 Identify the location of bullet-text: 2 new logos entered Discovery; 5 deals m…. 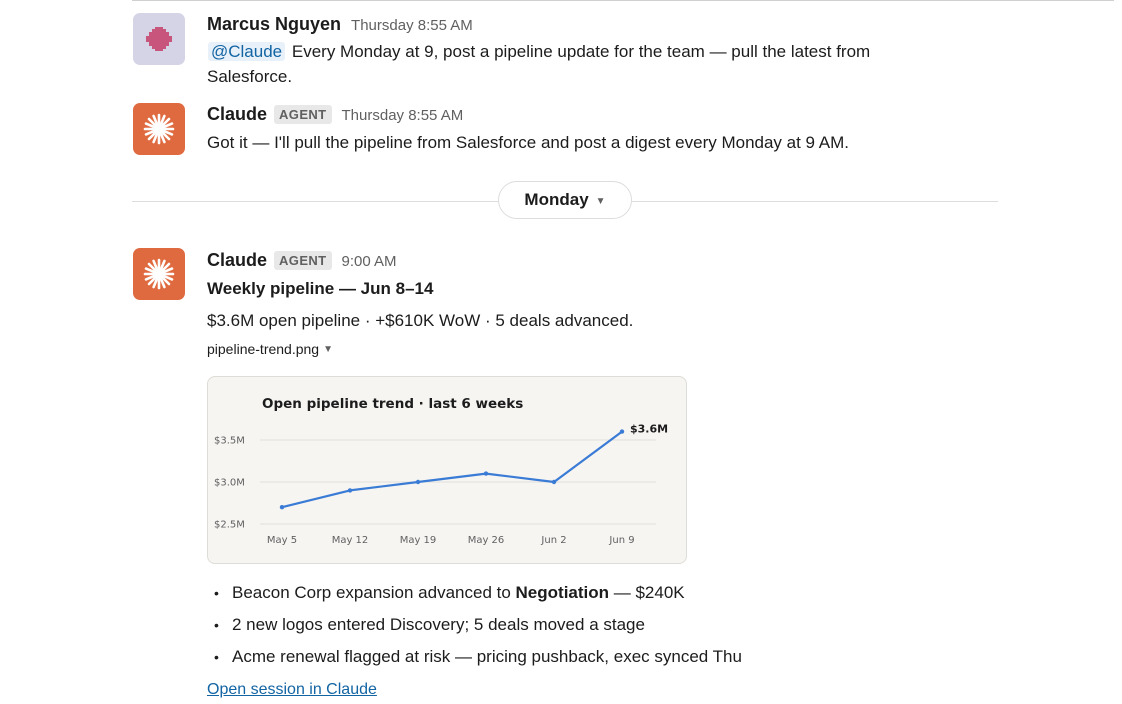
(438, 624).